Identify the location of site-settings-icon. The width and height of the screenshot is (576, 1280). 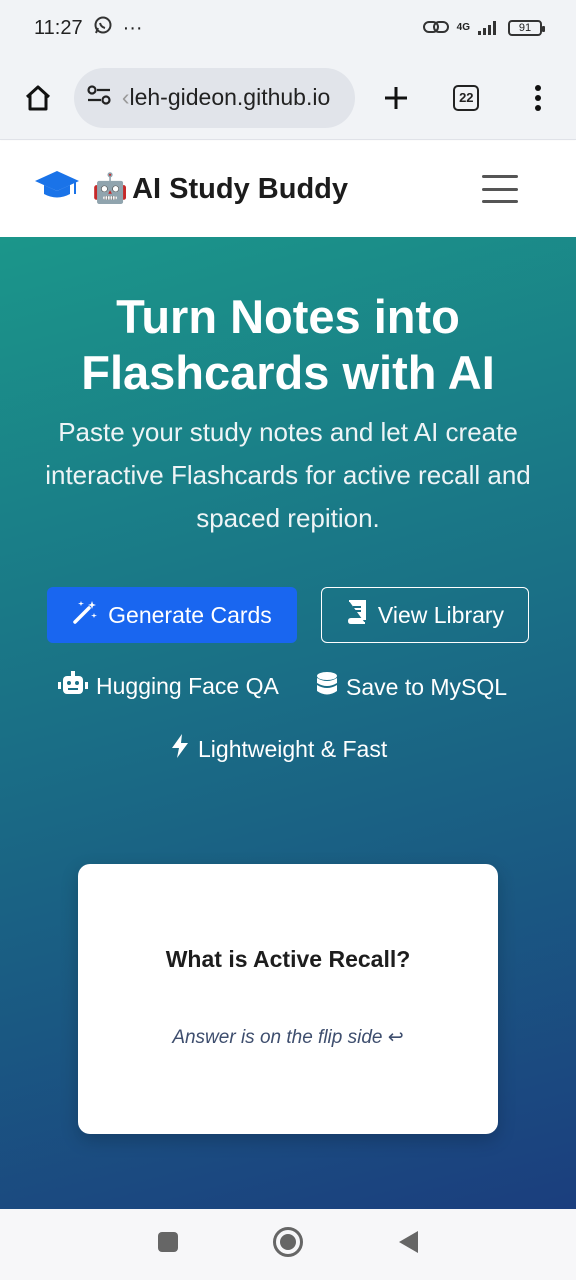
(99, 97).